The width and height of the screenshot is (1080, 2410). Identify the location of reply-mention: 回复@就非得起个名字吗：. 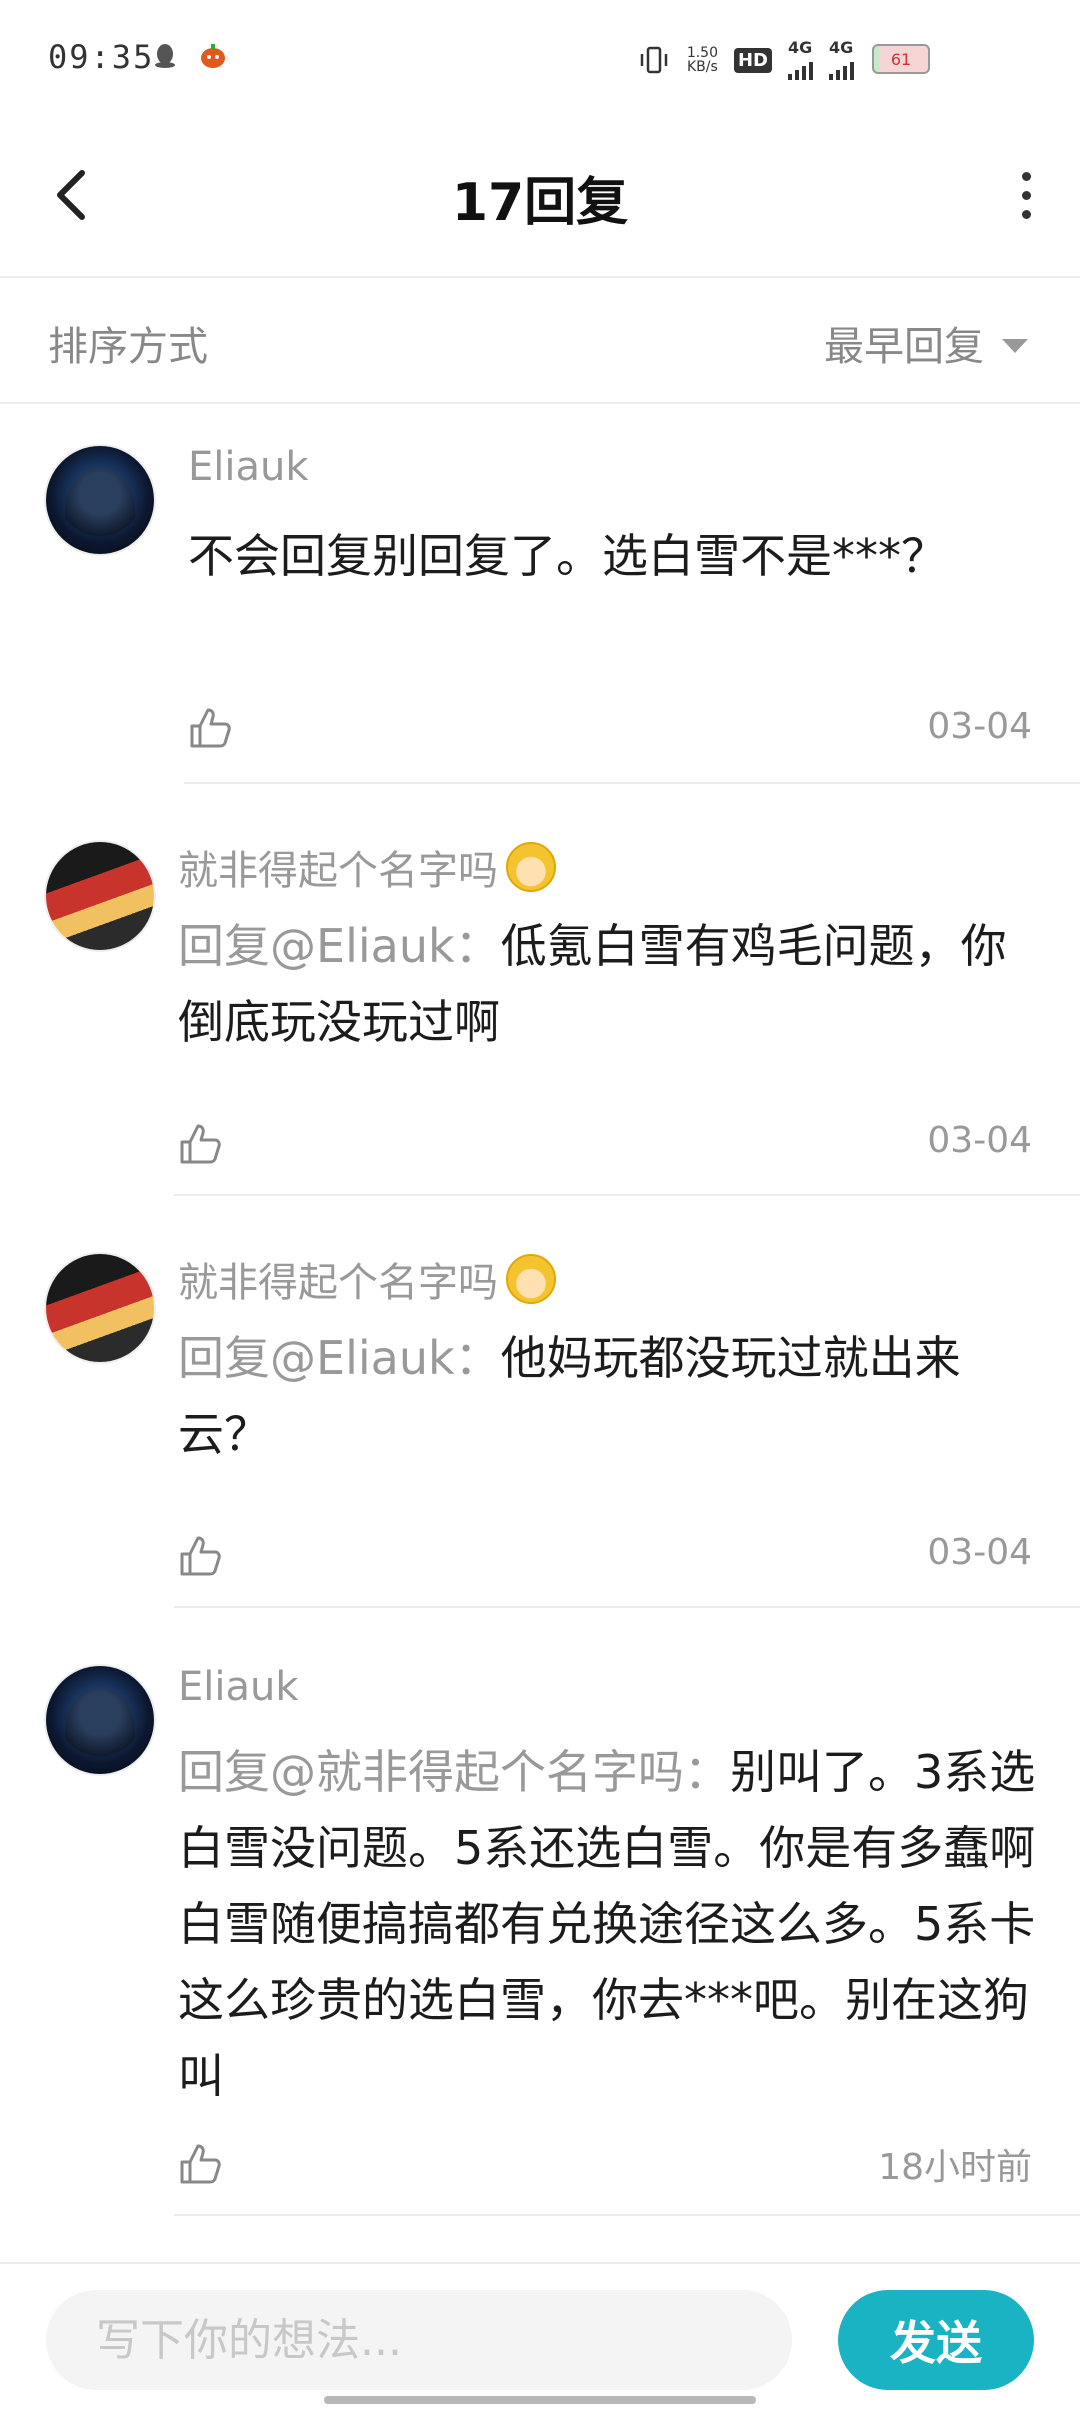
(454, 1772).